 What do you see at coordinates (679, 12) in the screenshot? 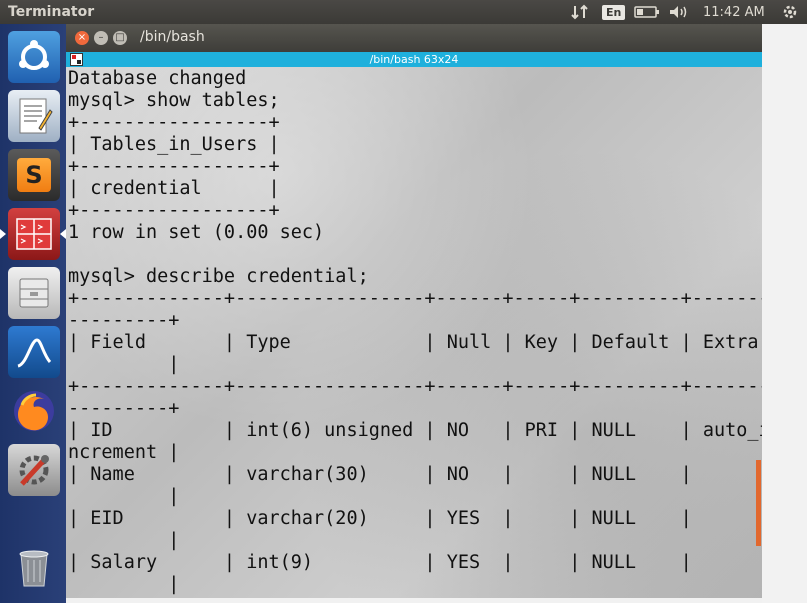
I see `volume-icon` at bounding box center [679, 12].